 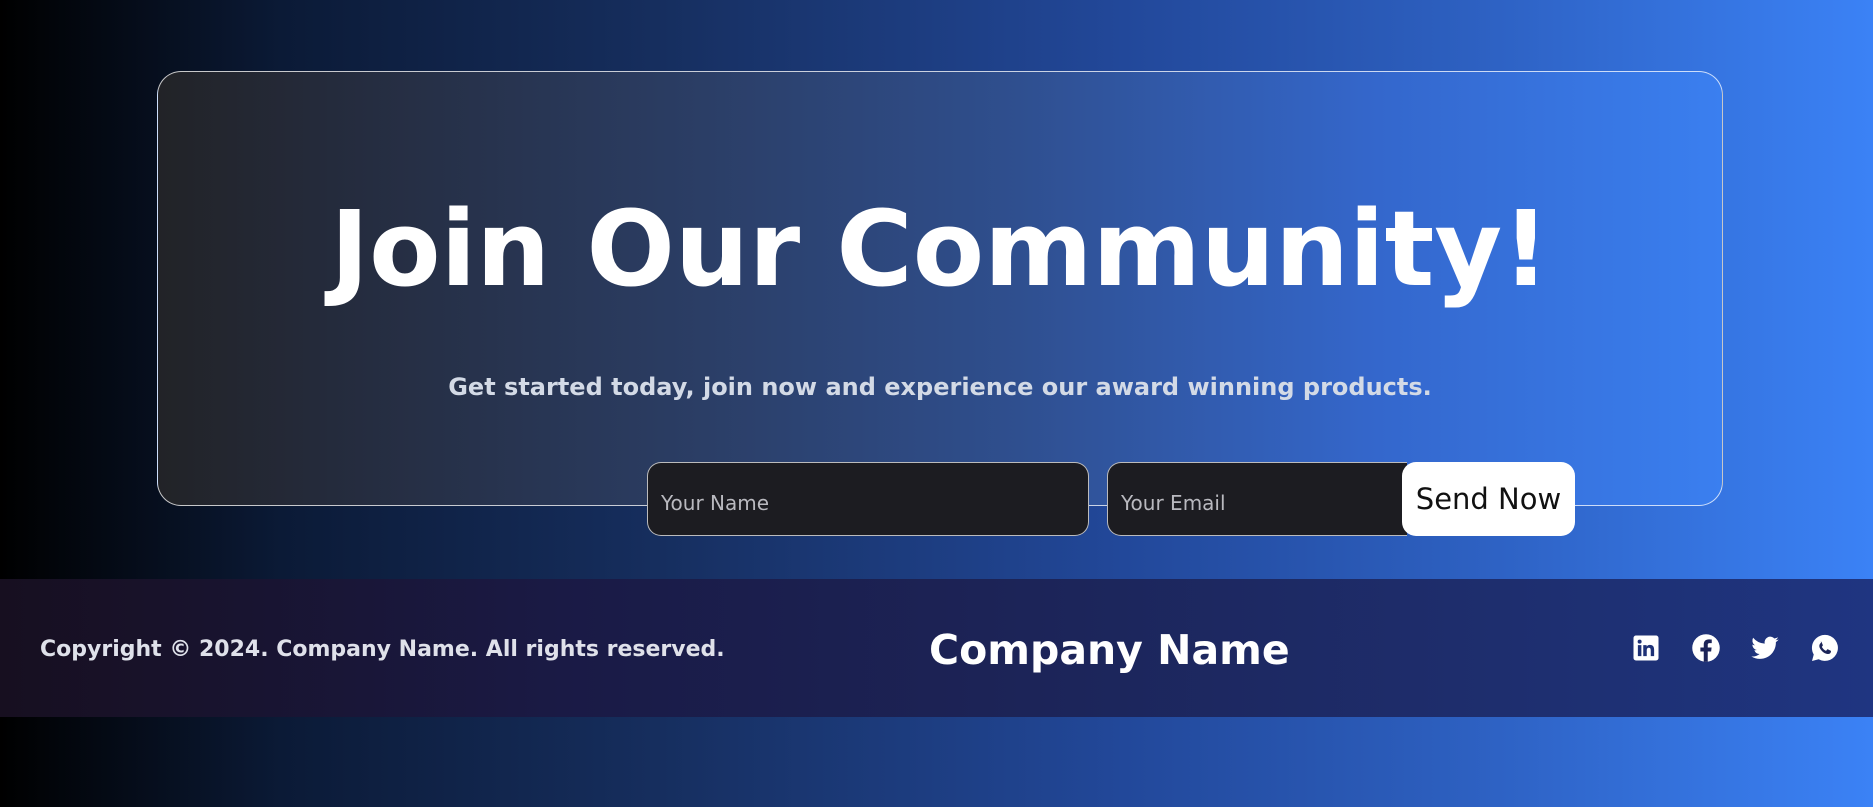 What do you see at coordinates (1109, 650) in the screenshot?
I see `footer-brand: Company Name` at bounding box center [1109, 650].